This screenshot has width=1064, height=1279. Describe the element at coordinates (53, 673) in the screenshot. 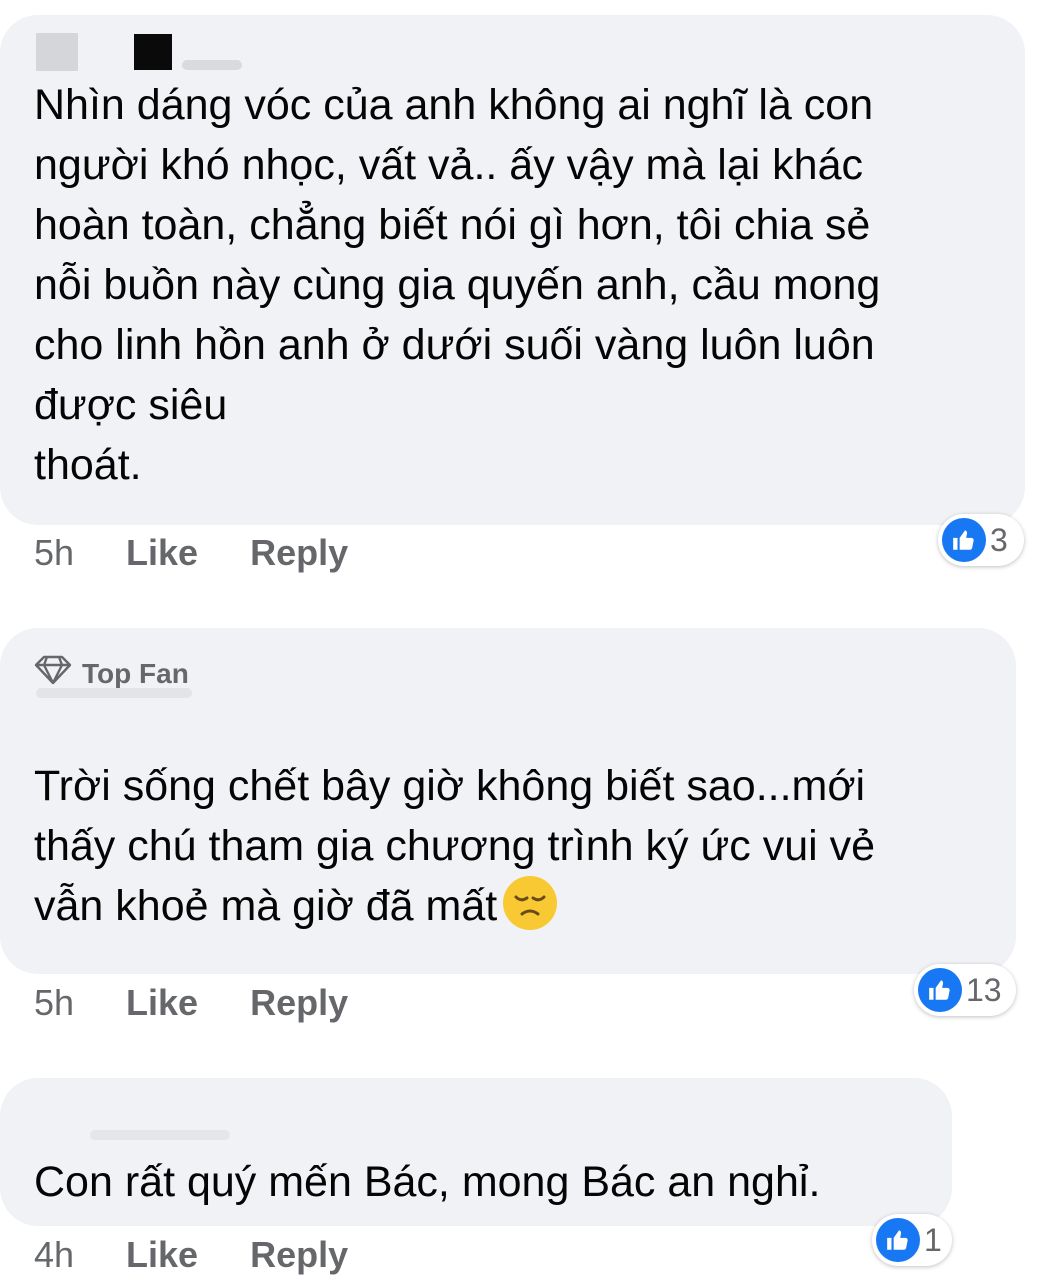

I see `diamond-icon` at that location.